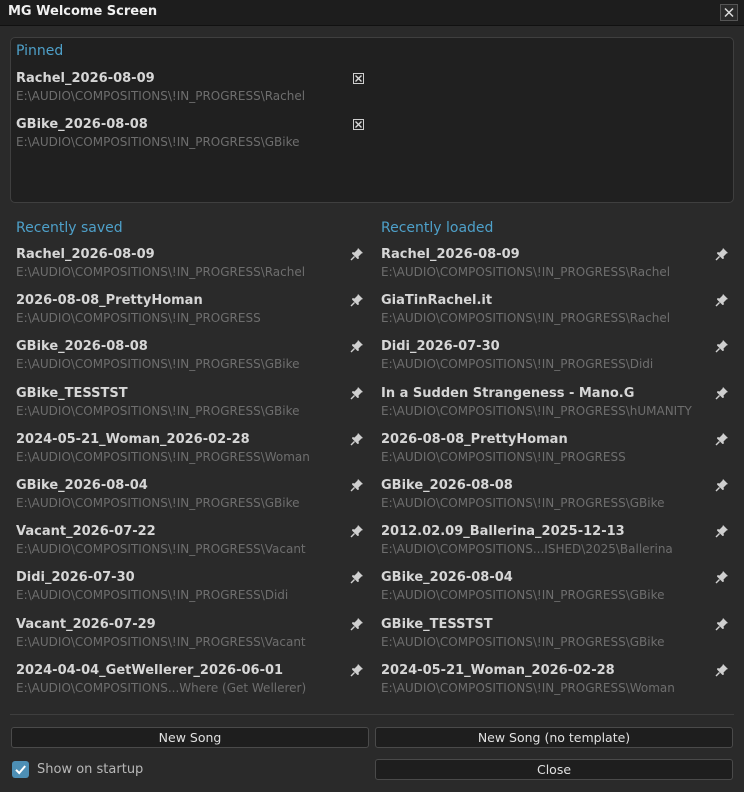 Image resolution: width=744 pixels, height=792 pixels. I want to click on list-item-name: In a Sudden Strangeness - Mano.G, so click(508, 393).